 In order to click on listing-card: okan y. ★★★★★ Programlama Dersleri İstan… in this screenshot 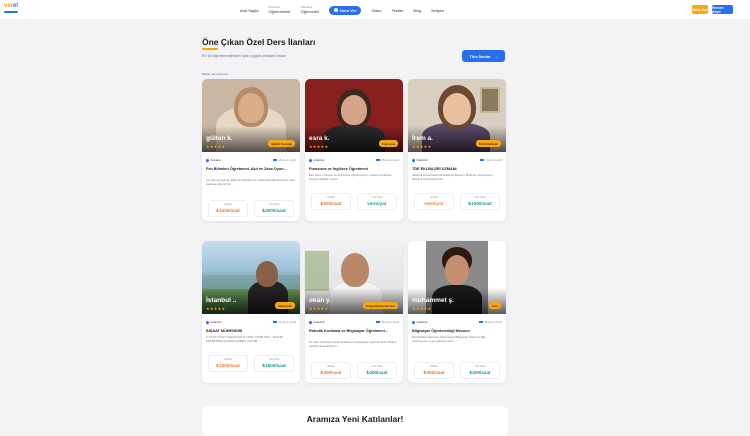, I will do `click(354, 312)`.